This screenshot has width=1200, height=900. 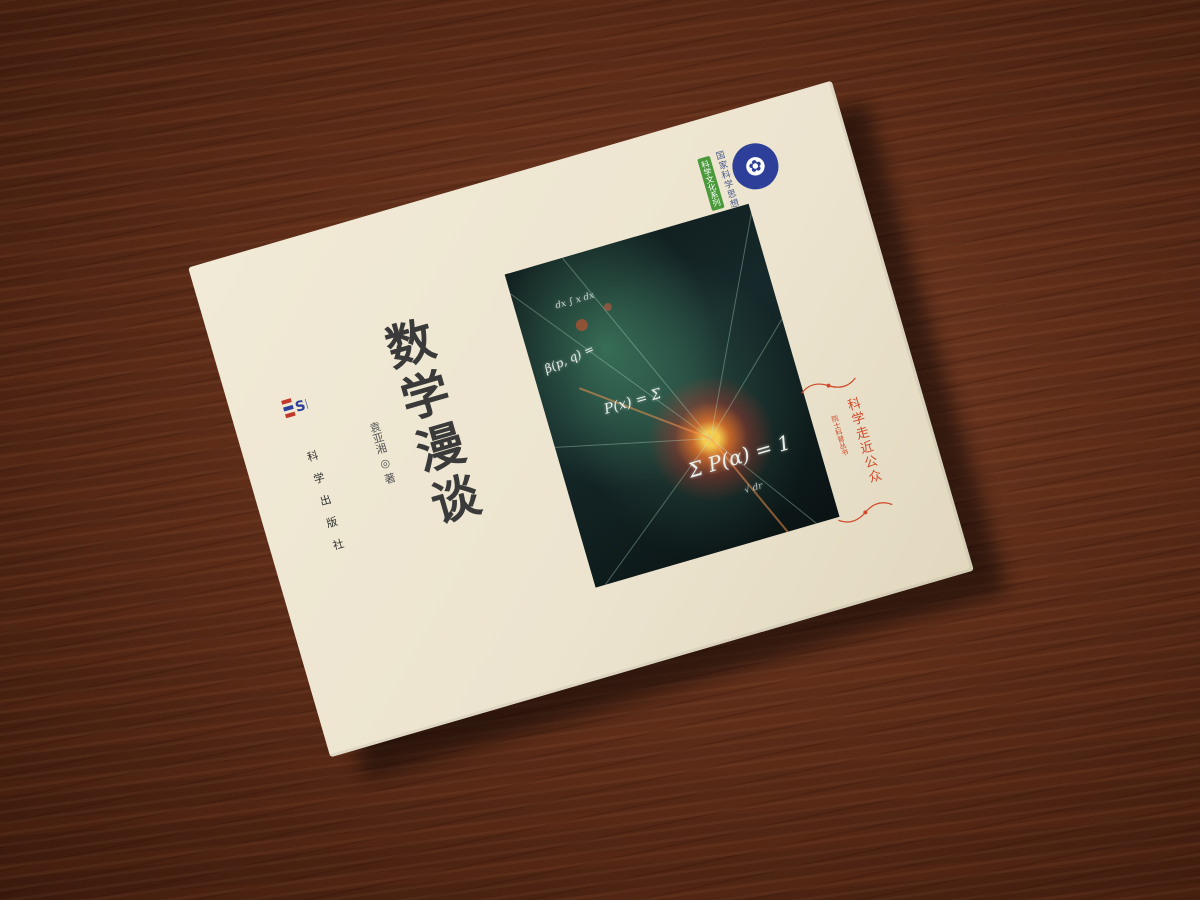 What do you see at coordinates (326, 505) in the screenshot?
I see `publisher-name: 科学出版社` at bounding box center [326, 505].